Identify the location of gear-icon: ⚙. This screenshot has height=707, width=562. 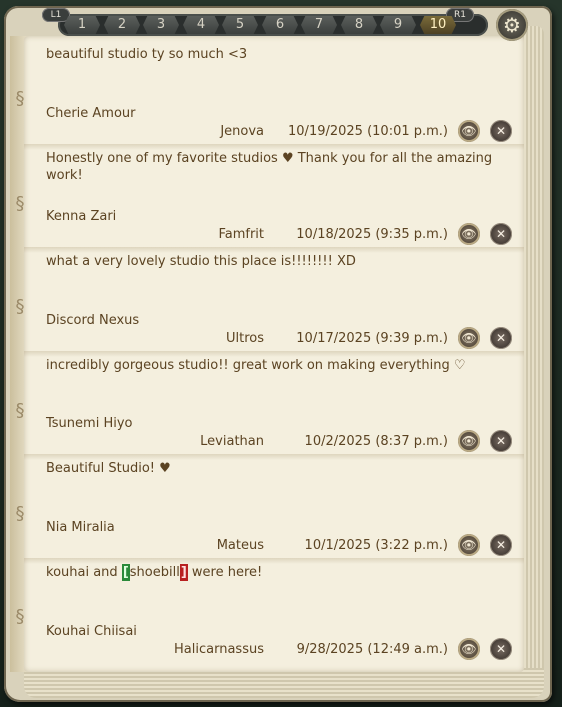
(512, 25).